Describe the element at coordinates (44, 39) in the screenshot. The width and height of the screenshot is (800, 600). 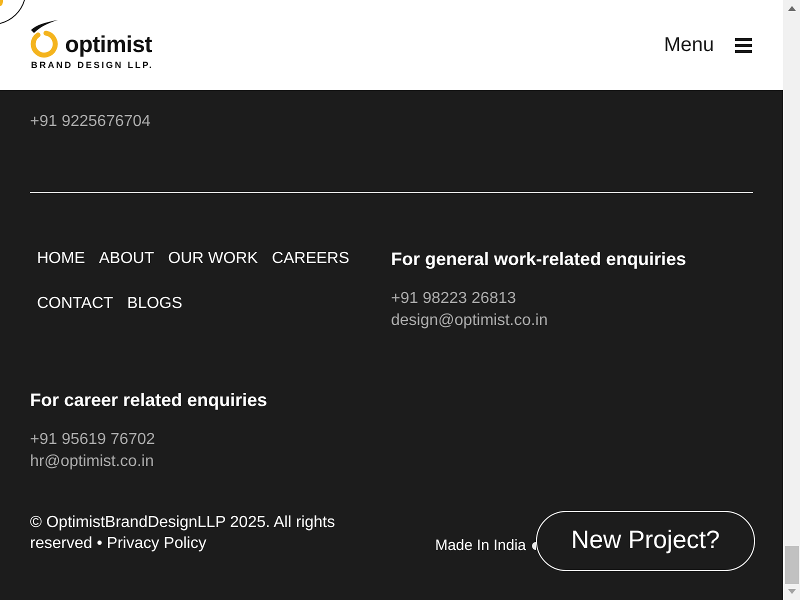
I see `logo-ring-icon` at that location.